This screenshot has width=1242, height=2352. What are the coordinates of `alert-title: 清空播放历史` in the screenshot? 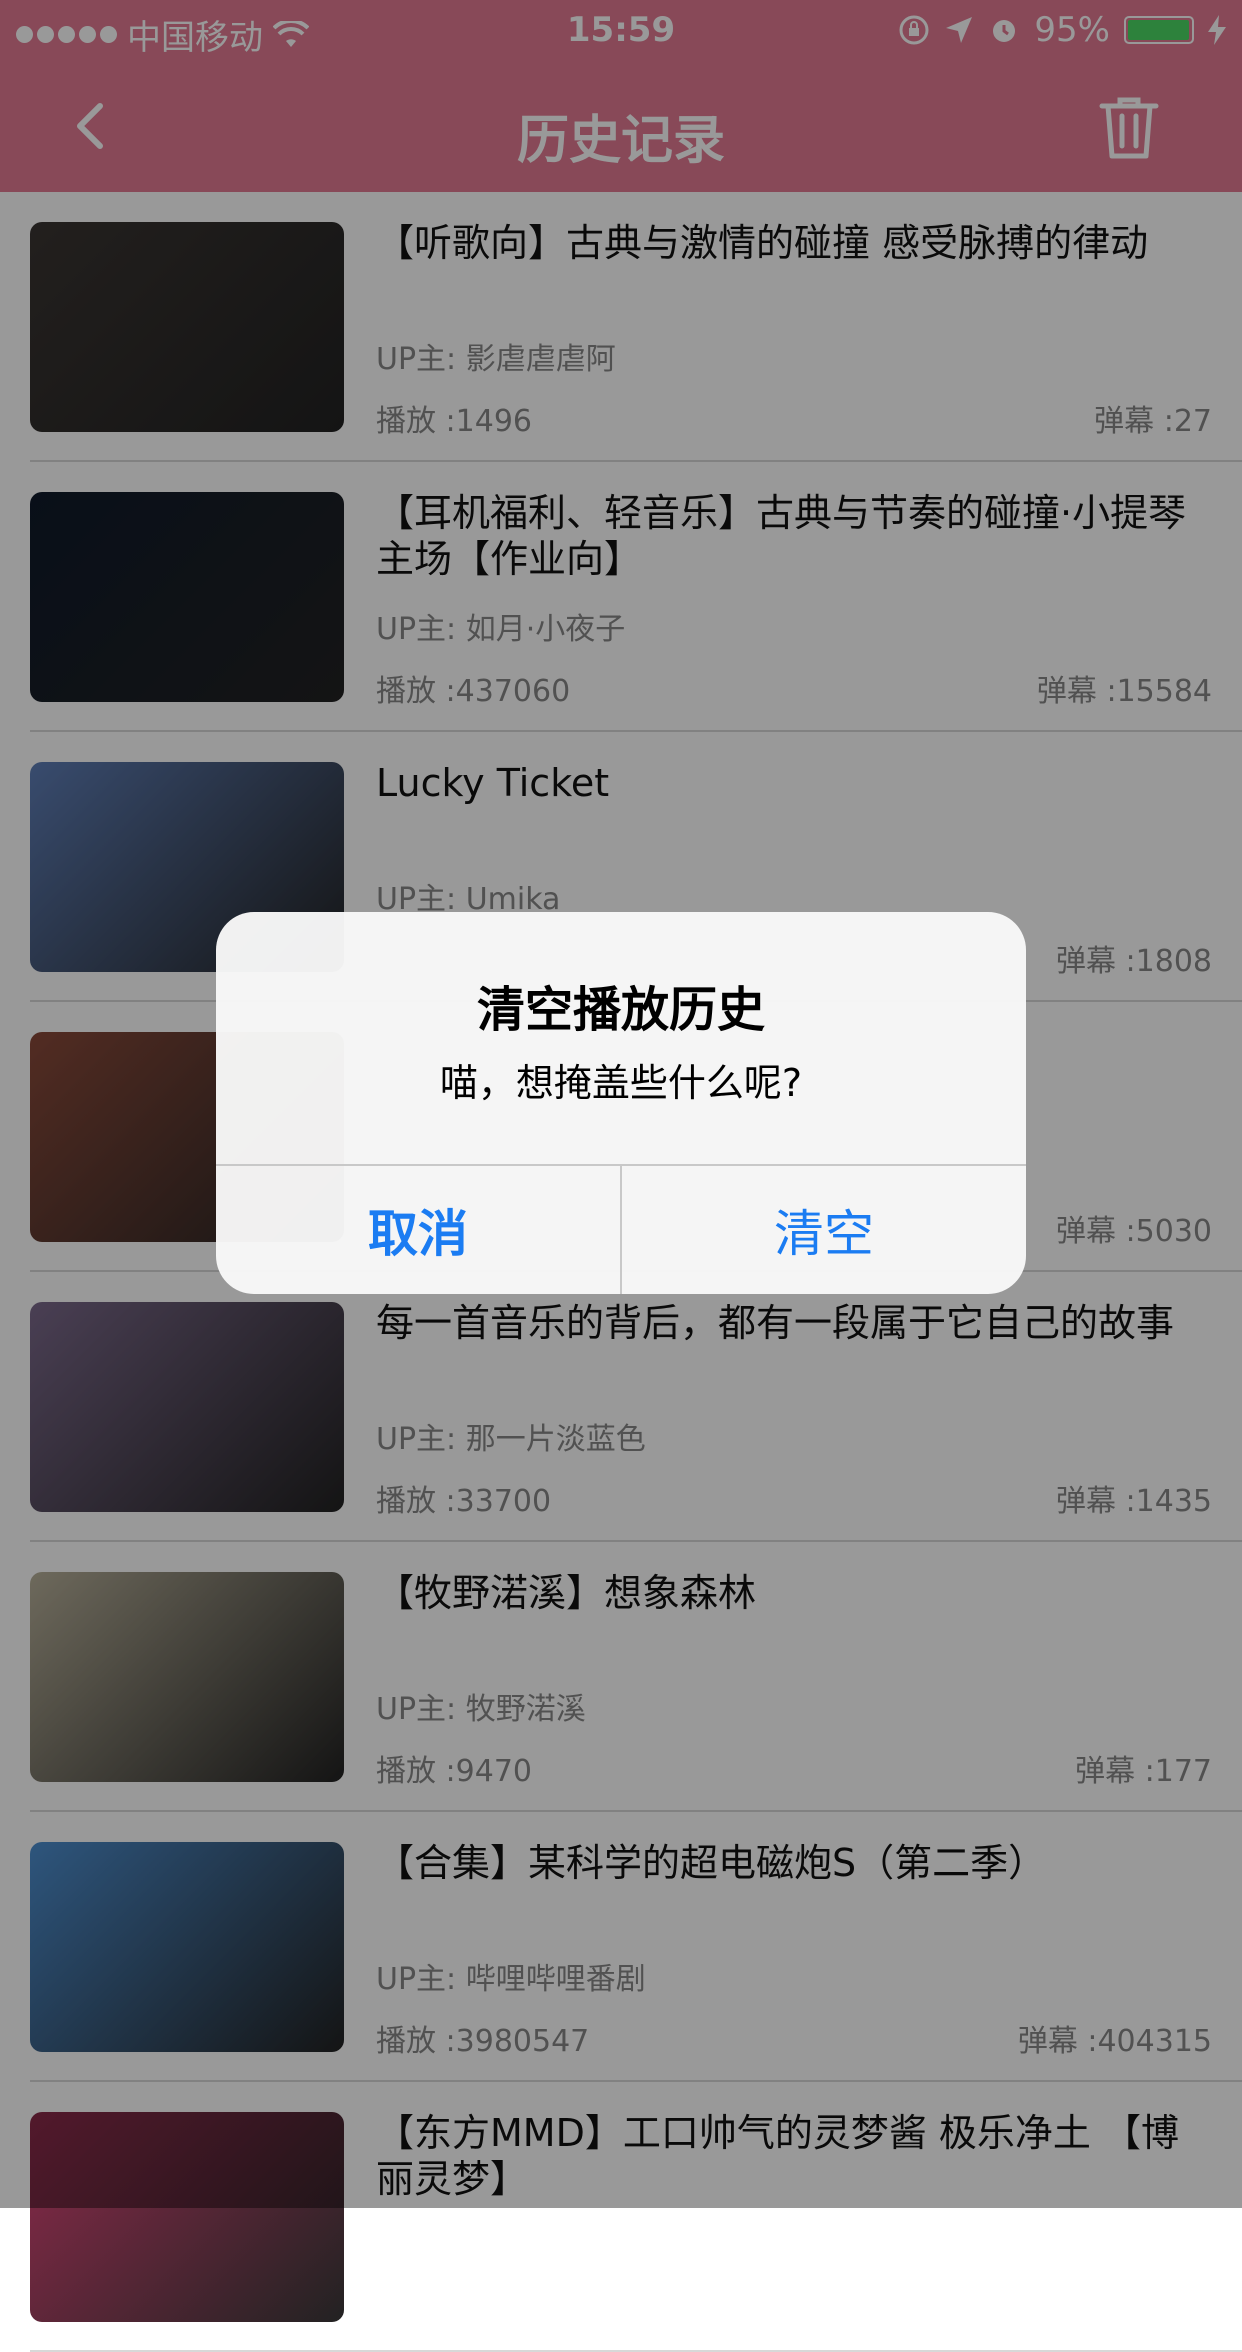 It's located at (620, 1010).